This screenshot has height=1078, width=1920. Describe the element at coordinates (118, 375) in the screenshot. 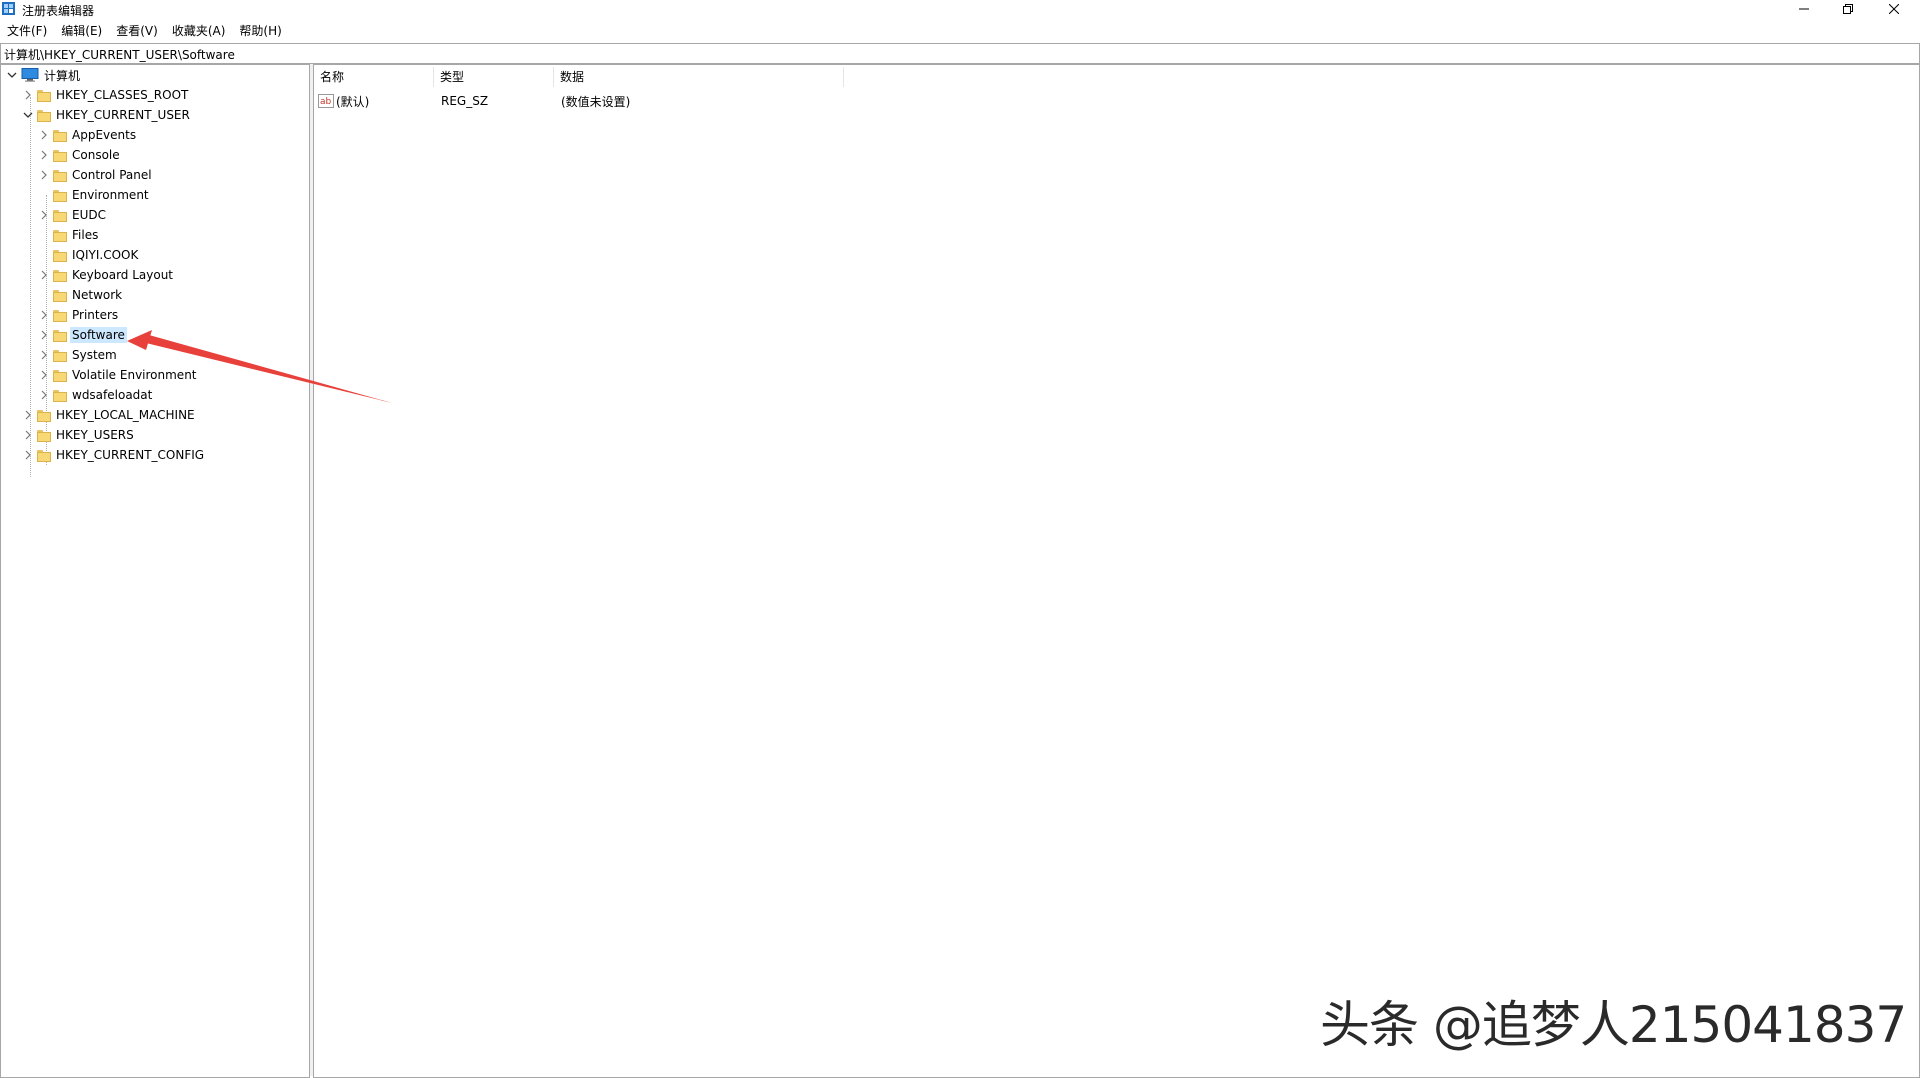

I see `tree-node-volatile-environment: Volatile Environment` at that location.